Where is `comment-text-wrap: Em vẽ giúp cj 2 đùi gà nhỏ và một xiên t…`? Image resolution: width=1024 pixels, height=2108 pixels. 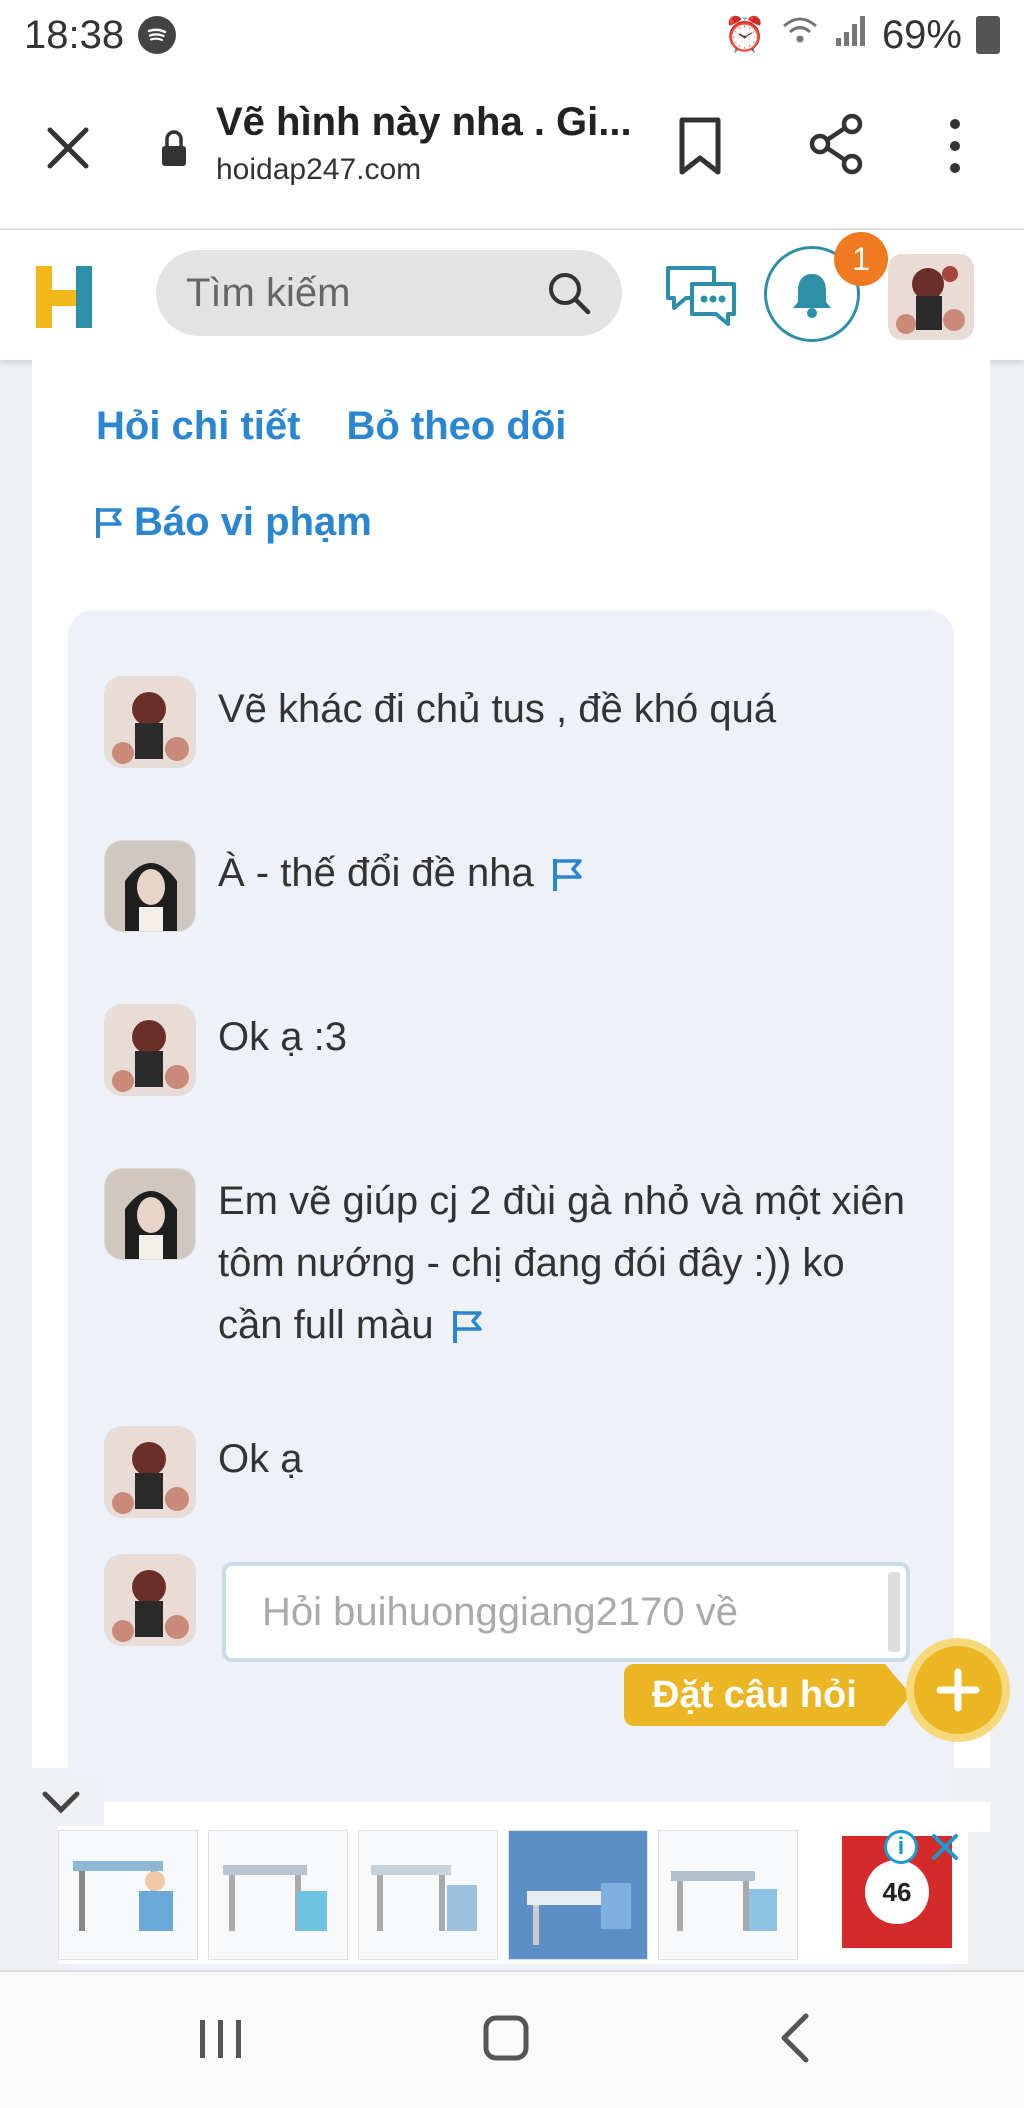 comment-text-wrap: Em vẽ giúp cj 2 đùi gà nhỏ và một xiên t… is located at coordinates (568, 1263).